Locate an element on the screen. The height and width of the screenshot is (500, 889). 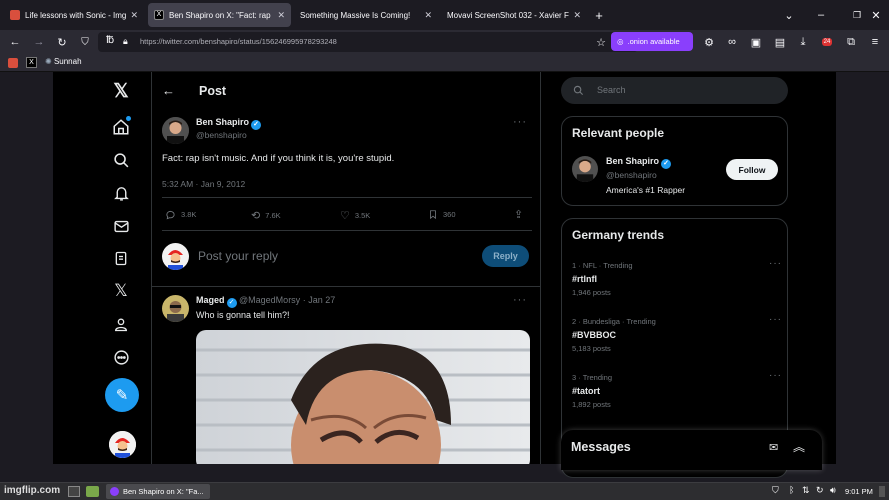
premium-x-icon: 𝕏 is located at coordinates (121, 291).